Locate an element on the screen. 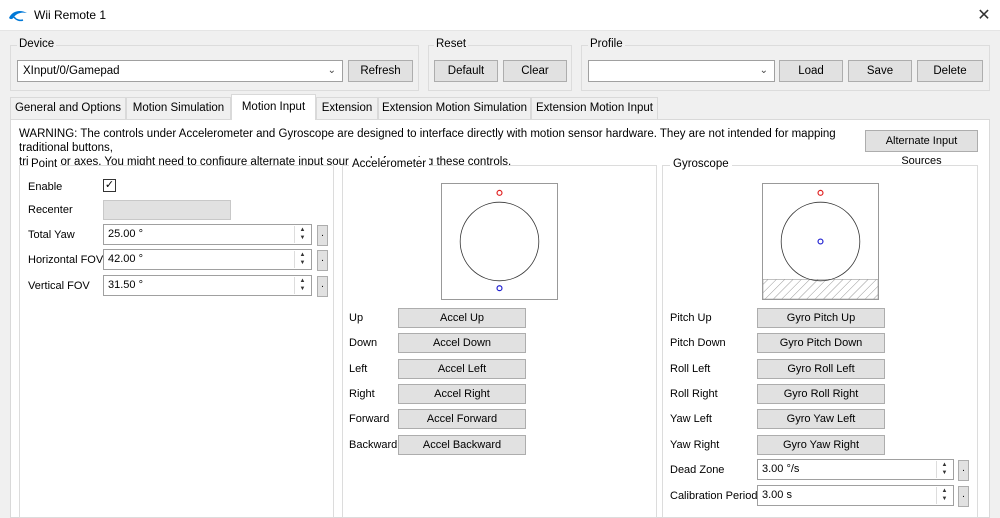  enable-label: Enable is located at coordinates (45, 187).